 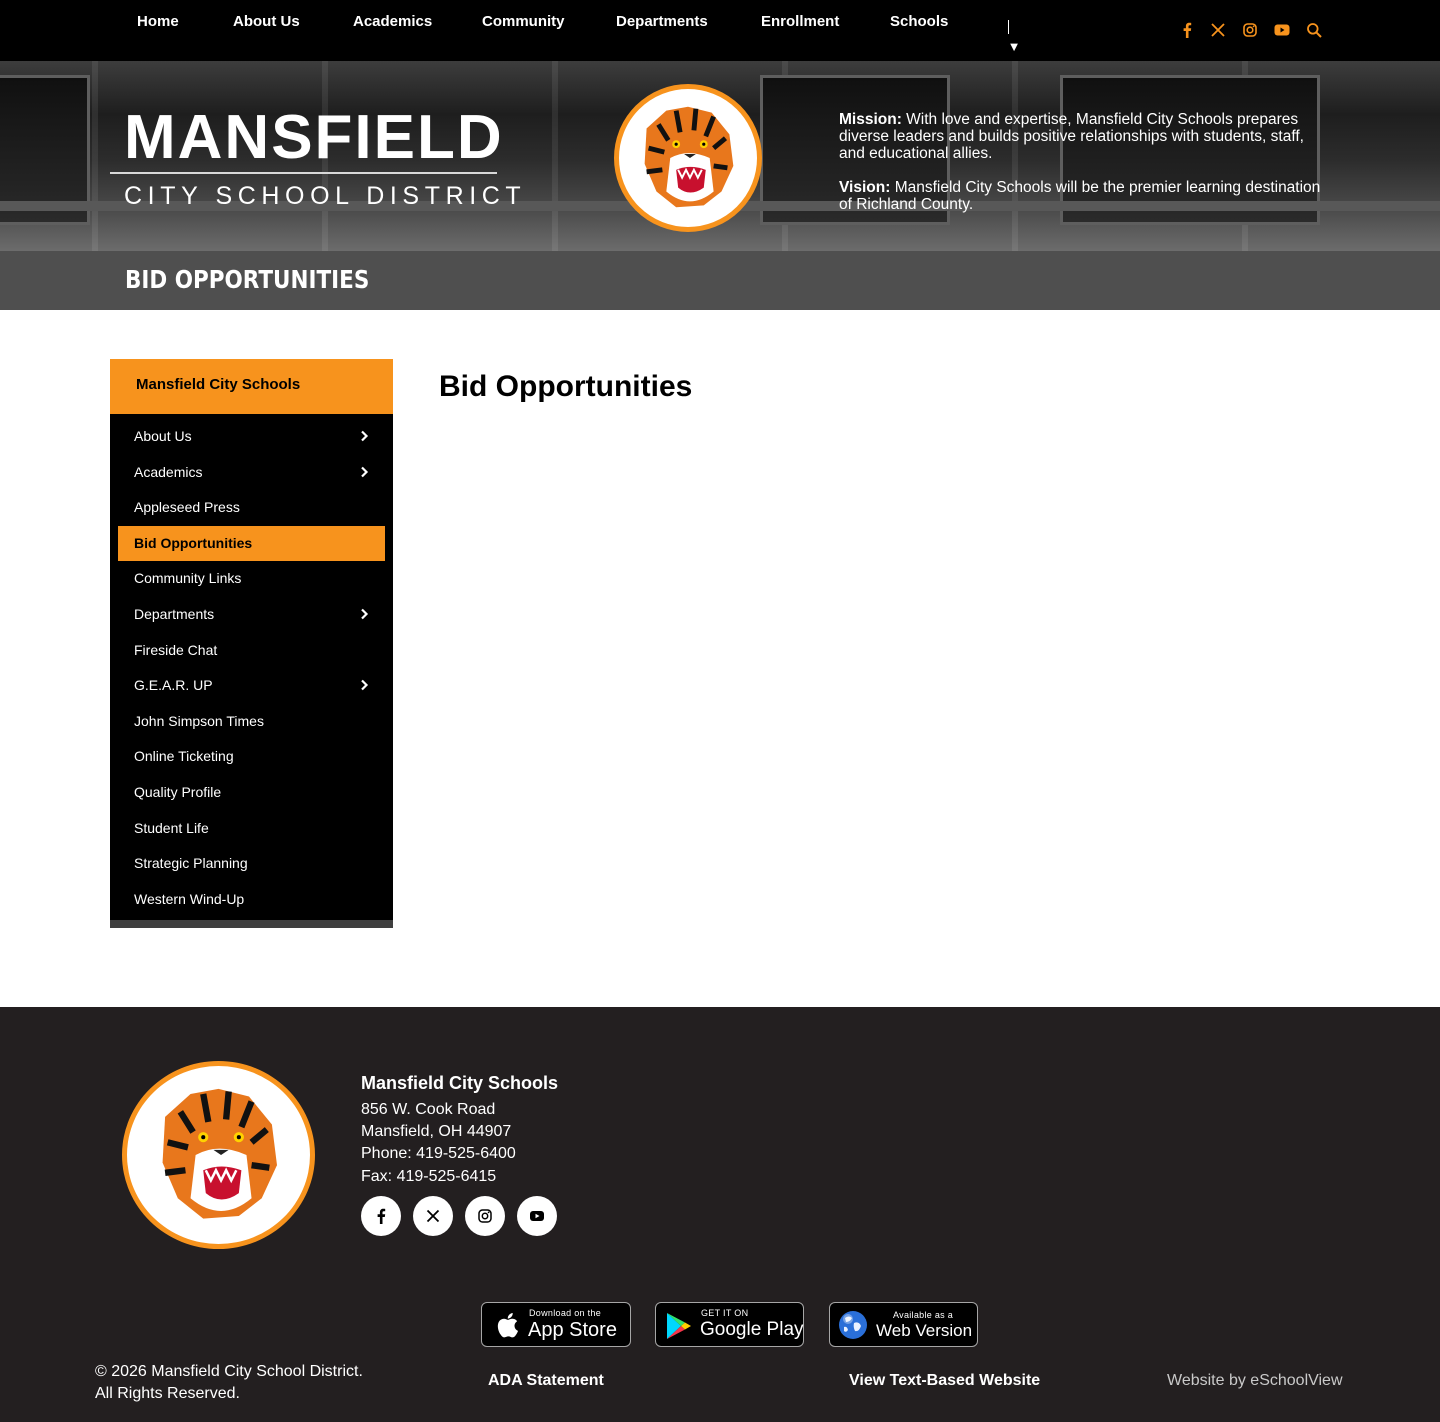 I want to click on footer-address-line1: 856 W. Cook Road, so click(x=428, y=1109).